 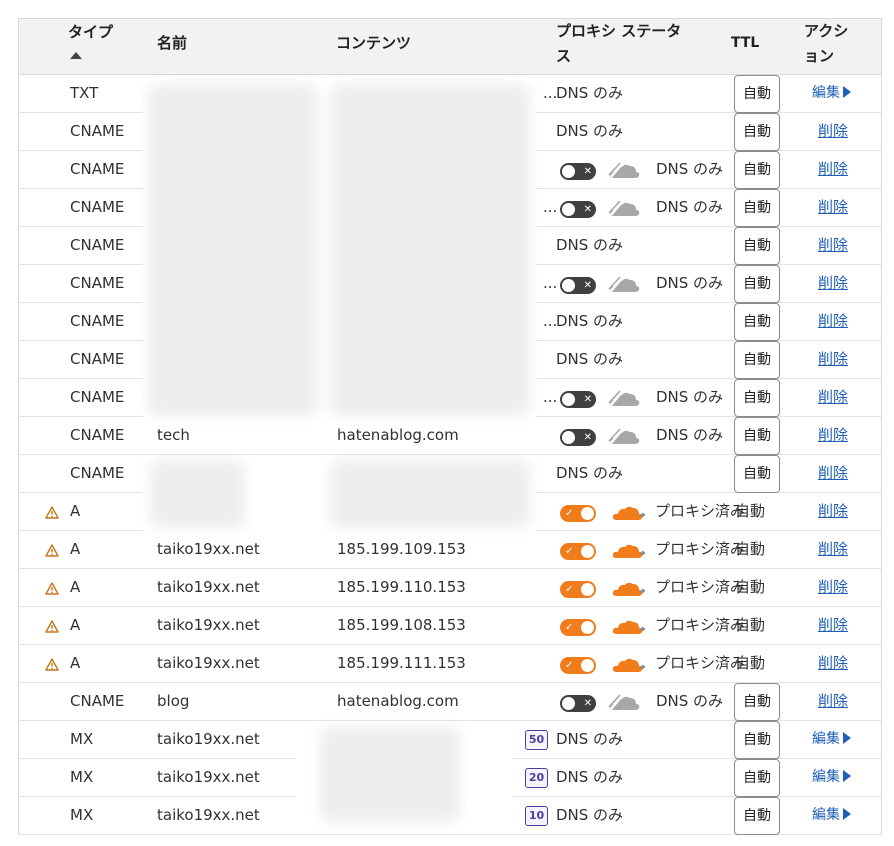 What do you see at coordinates (618, 44) in the screenshot?
I see `header-proxy-status: プロキシ ステータ ス` at bounding box center [618, 44].